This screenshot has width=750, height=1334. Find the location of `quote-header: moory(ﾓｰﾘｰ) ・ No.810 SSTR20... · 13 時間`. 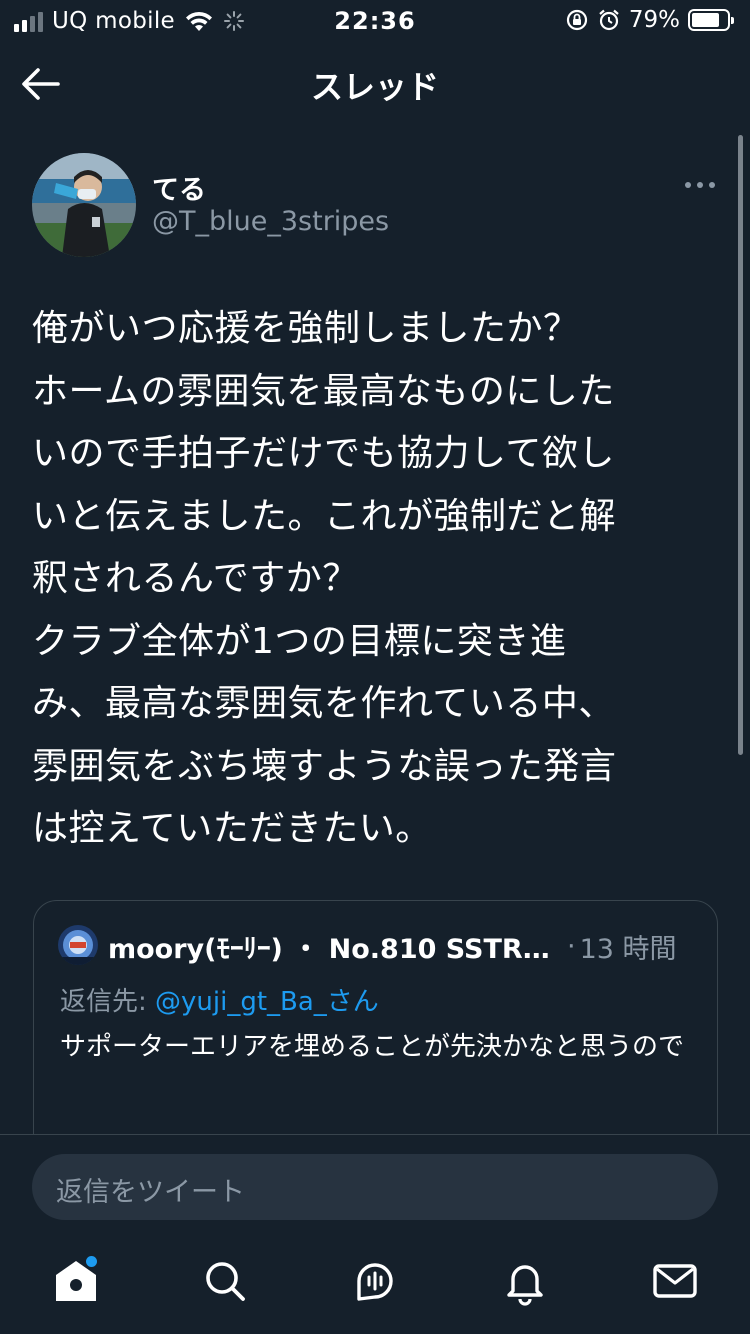

quote-header: moory(ﾓｰﾘｰ) ・ No.810 SSTR20... · 13 時間 is located at coordinates (405, 946).